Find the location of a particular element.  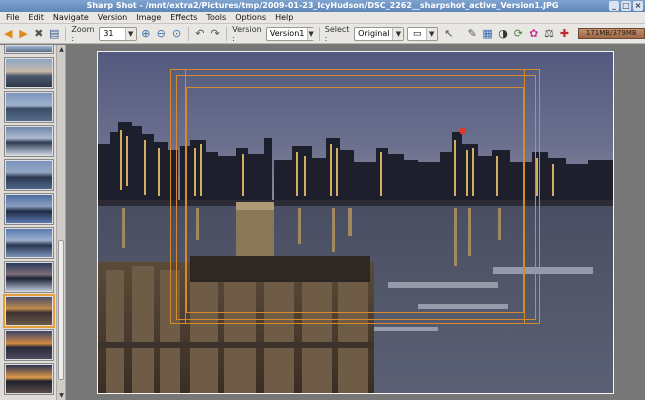

contrast-icon: ◑ is located at coordinates (503, 34).